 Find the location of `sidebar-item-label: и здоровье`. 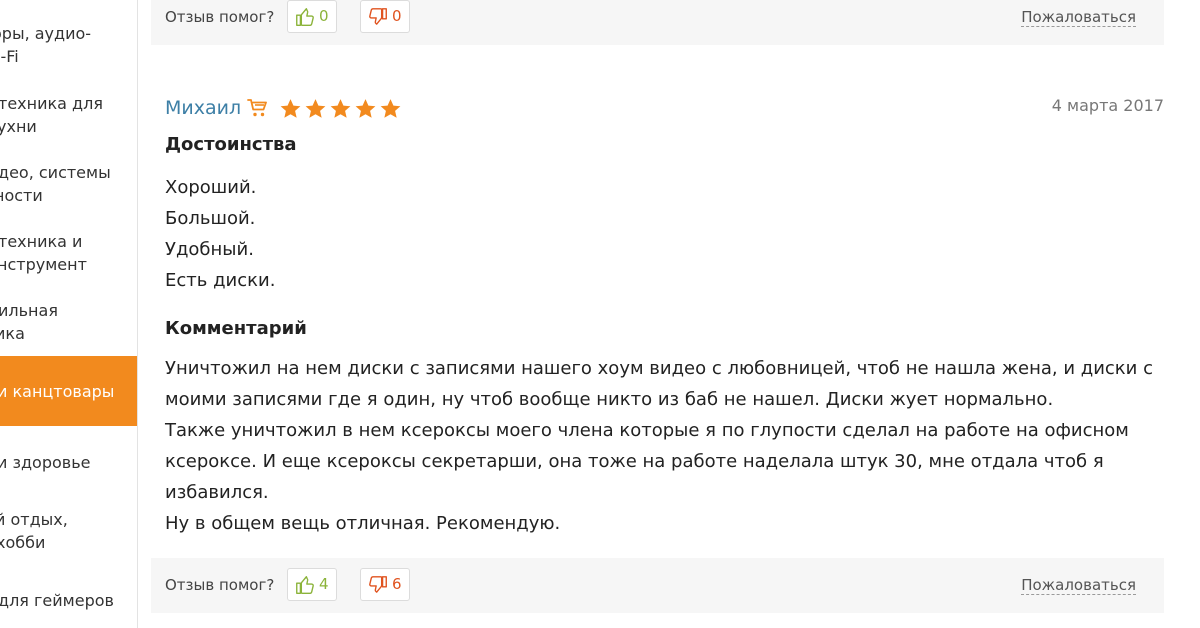

sidebar-item-label: и здоровье is located at coordinates (45, 462).